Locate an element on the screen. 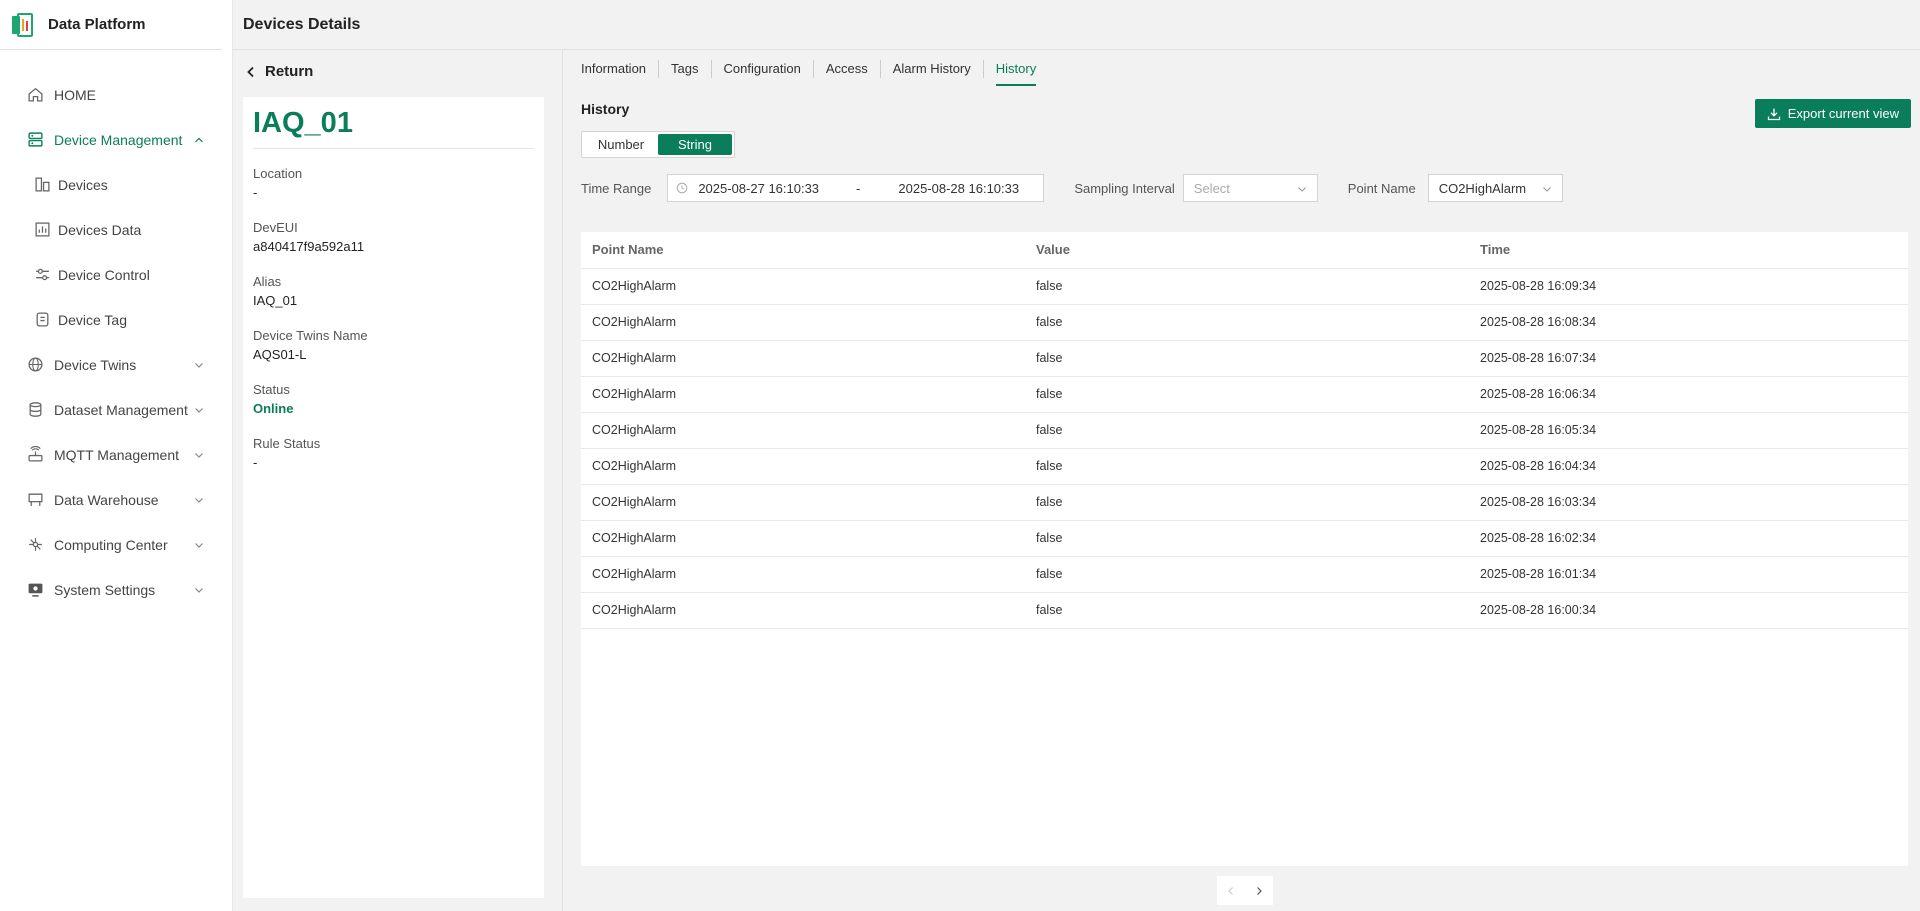  monitor-settings-icon is located at coordinates (35, 589).